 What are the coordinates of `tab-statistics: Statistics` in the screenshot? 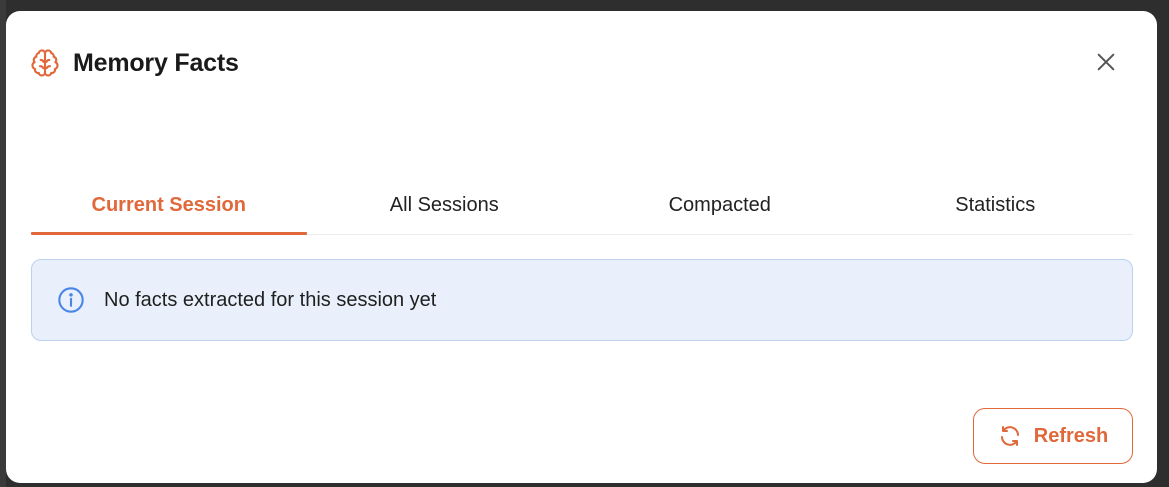 It's located at (996, 205).